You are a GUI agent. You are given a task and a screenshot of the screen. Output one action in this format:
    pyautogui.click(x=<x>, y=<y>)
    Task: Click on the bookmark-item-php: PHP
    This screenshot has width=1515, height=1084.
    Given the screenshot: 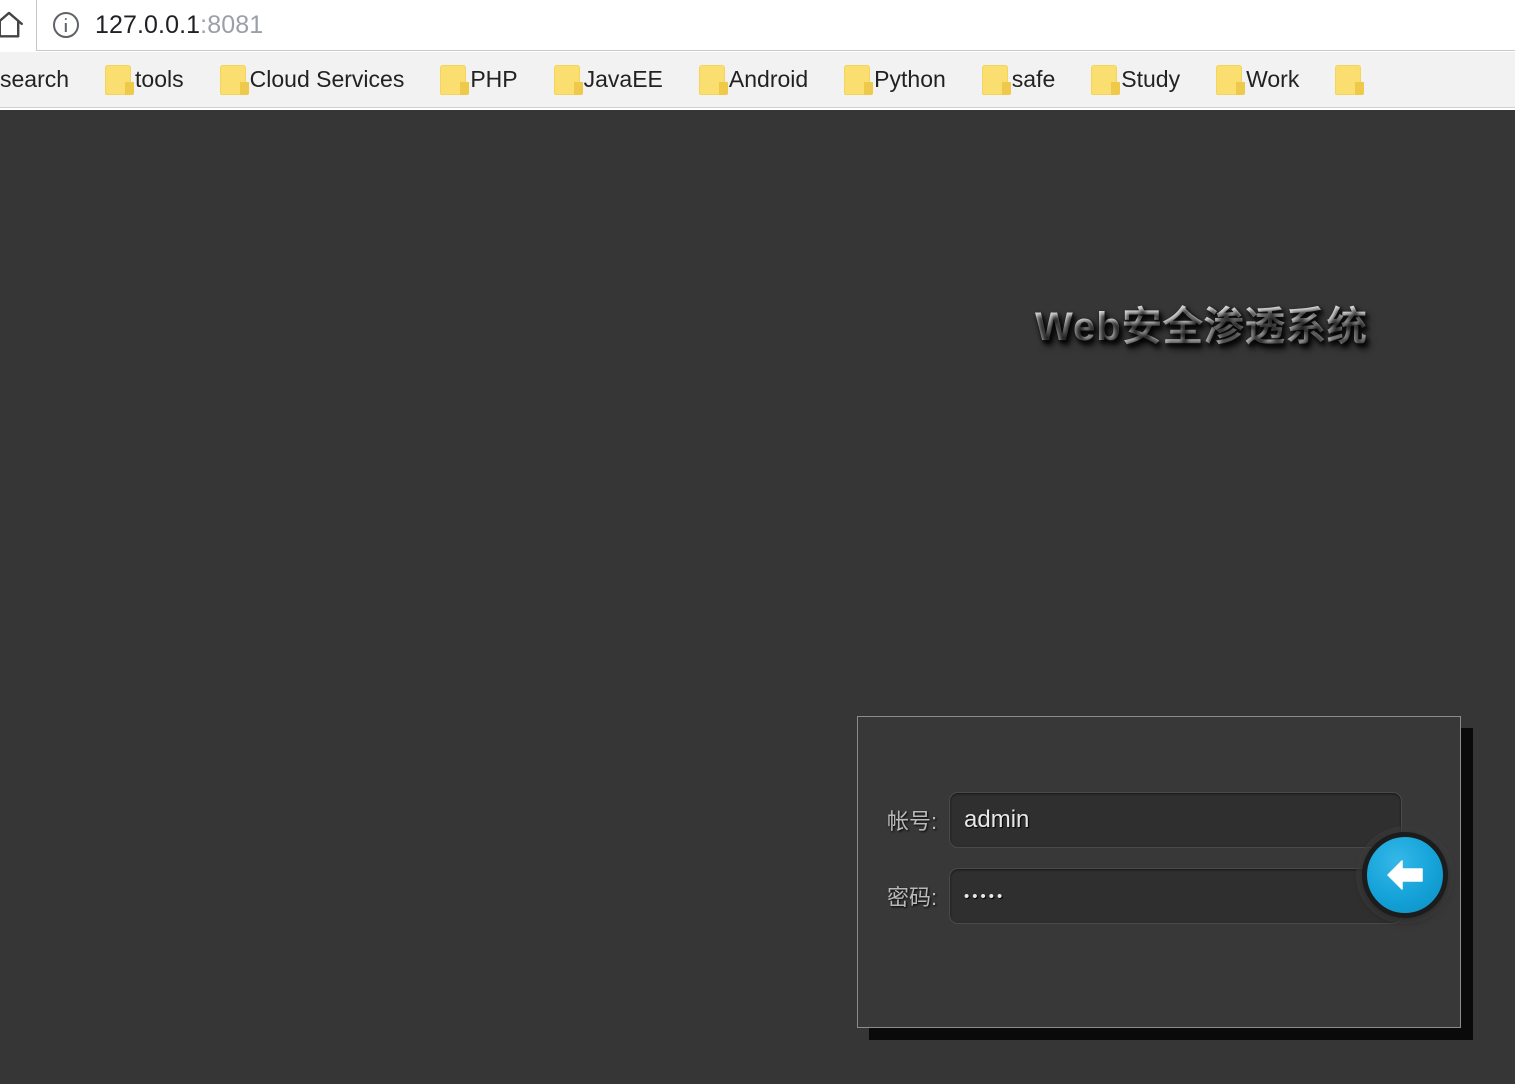 What is the action you would take?
    pyautogui.click(x=480, y=80)
    